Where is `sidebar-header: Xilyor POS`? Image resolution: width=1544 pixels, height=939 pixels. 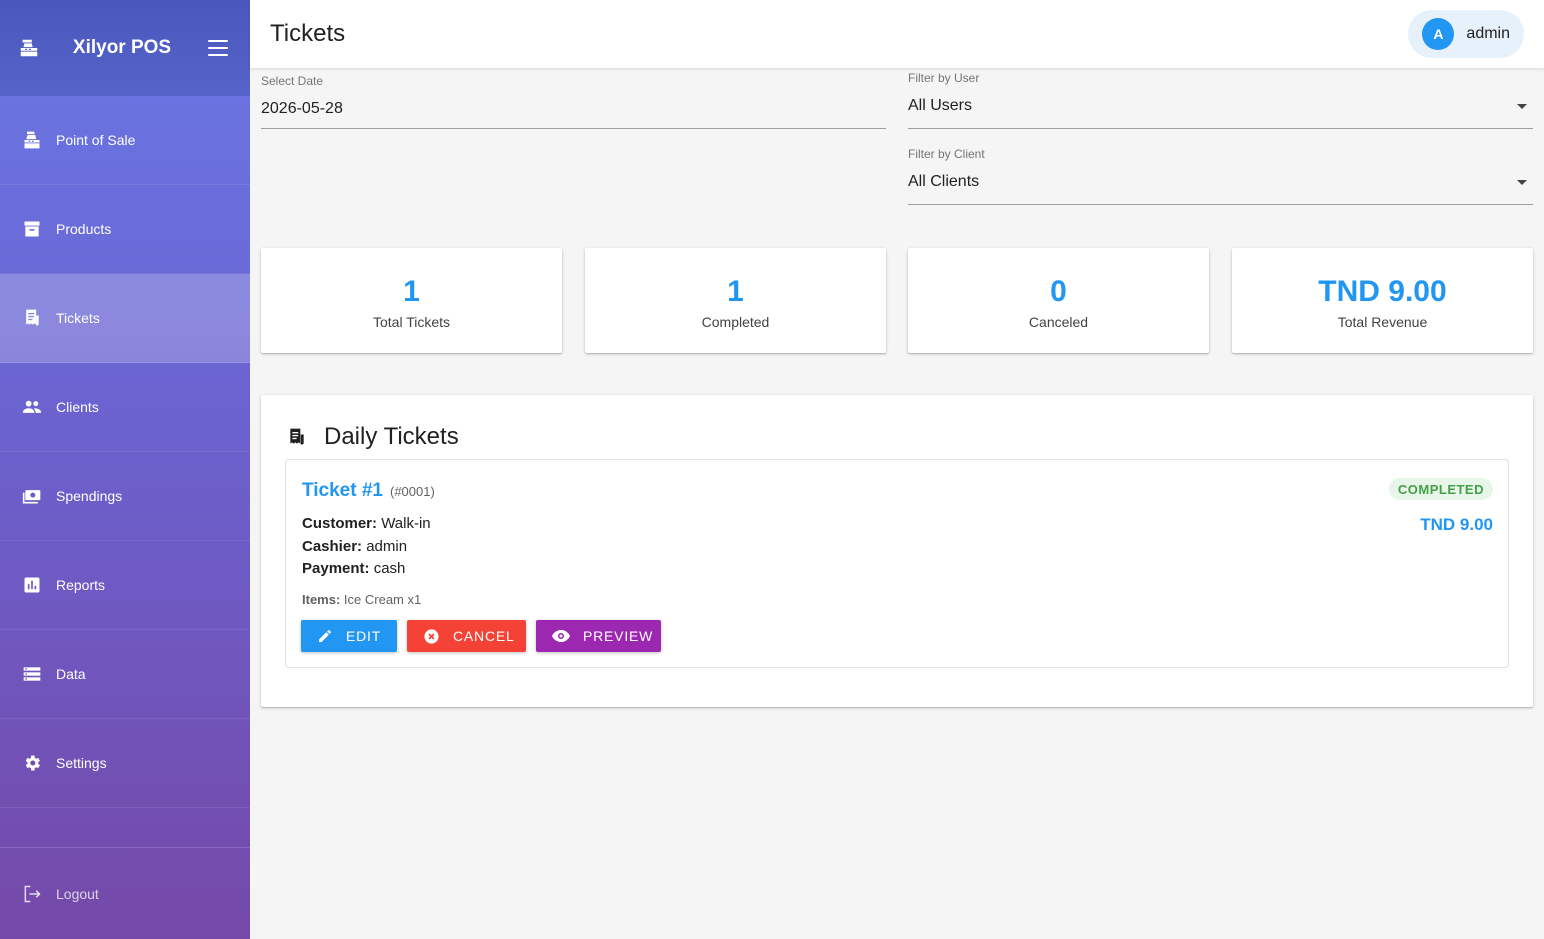
sidebar-header: Xilyor POS is located at coordinates (125, 48).